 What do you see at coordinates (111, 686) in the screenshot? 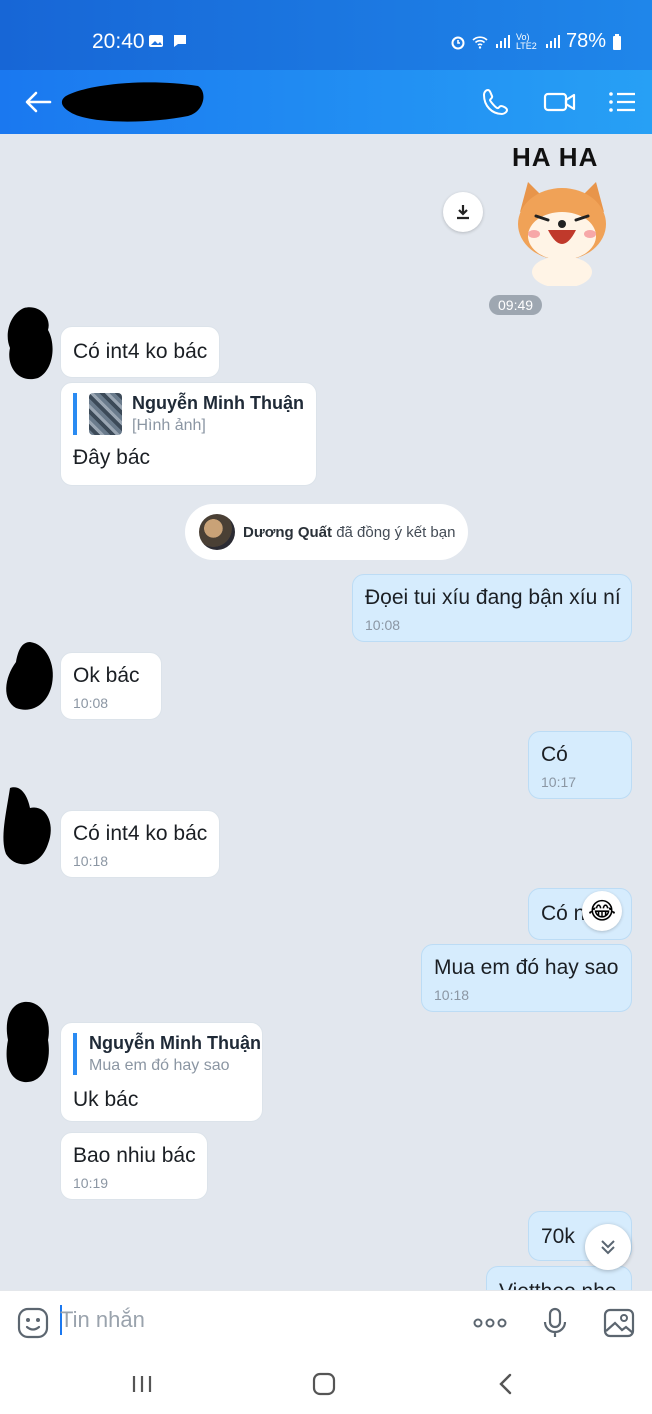
I see `message-bubble-received: Ok bác 10:08` at bounding box center [111, 686].